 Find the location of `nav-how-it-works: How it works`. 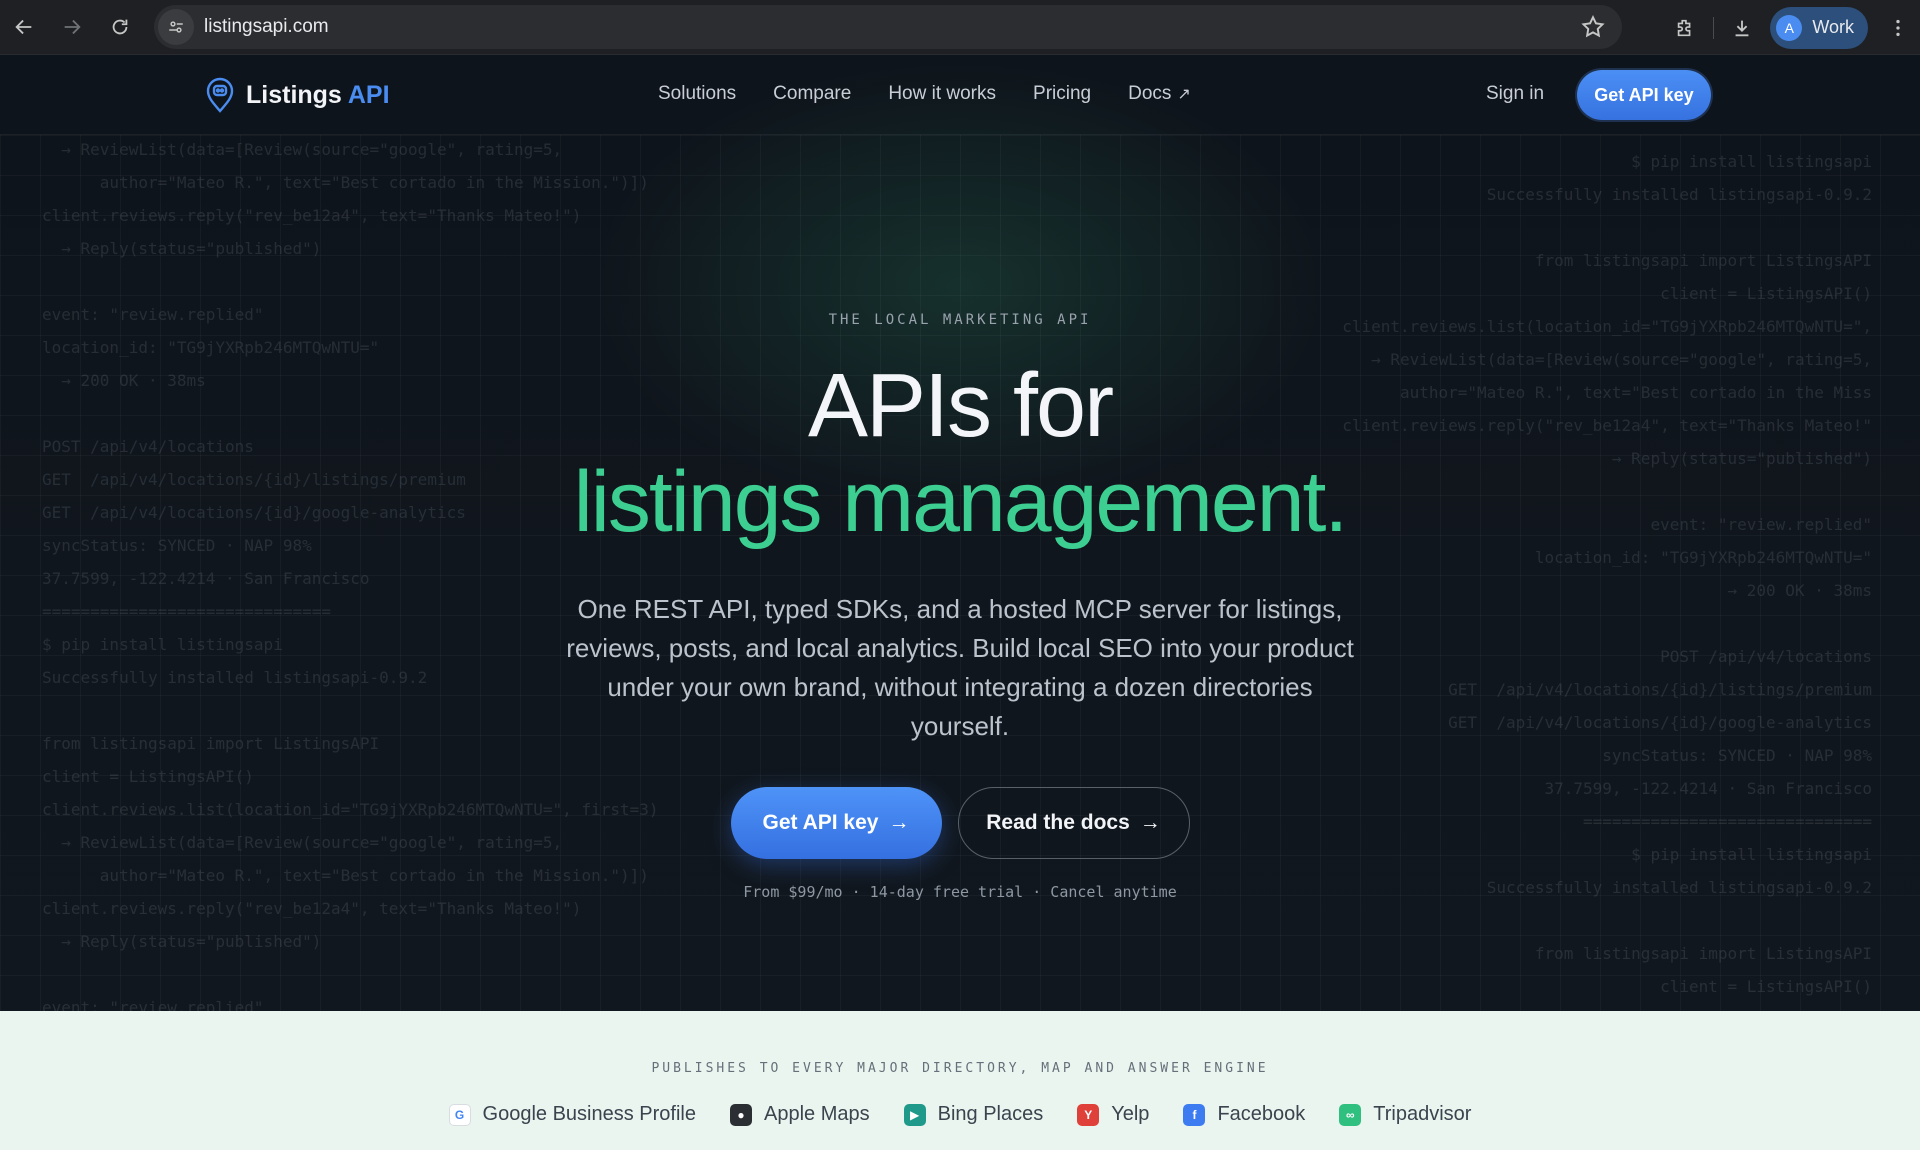

nav-how-it-works: How it works is located at coordinates (942, 94).